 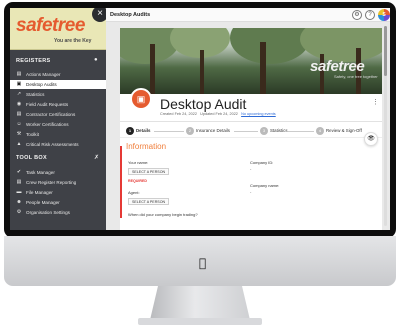 I want to click on toolbox-item-label: Organisation Settings, so click(x=48, y=212).